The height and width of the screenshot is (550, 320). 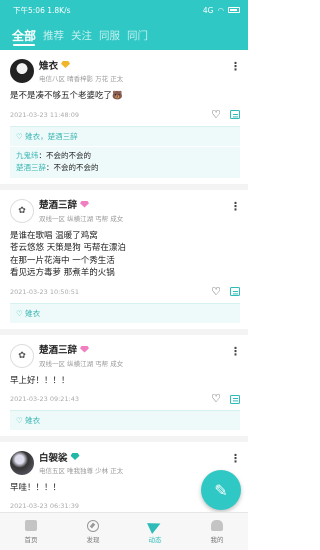 What do you see at coordinates (125, 135) in the screenshot?
I see `likes-bar: ♡ 雉衣，楚酒三辞` at bounding box center [125, 135].